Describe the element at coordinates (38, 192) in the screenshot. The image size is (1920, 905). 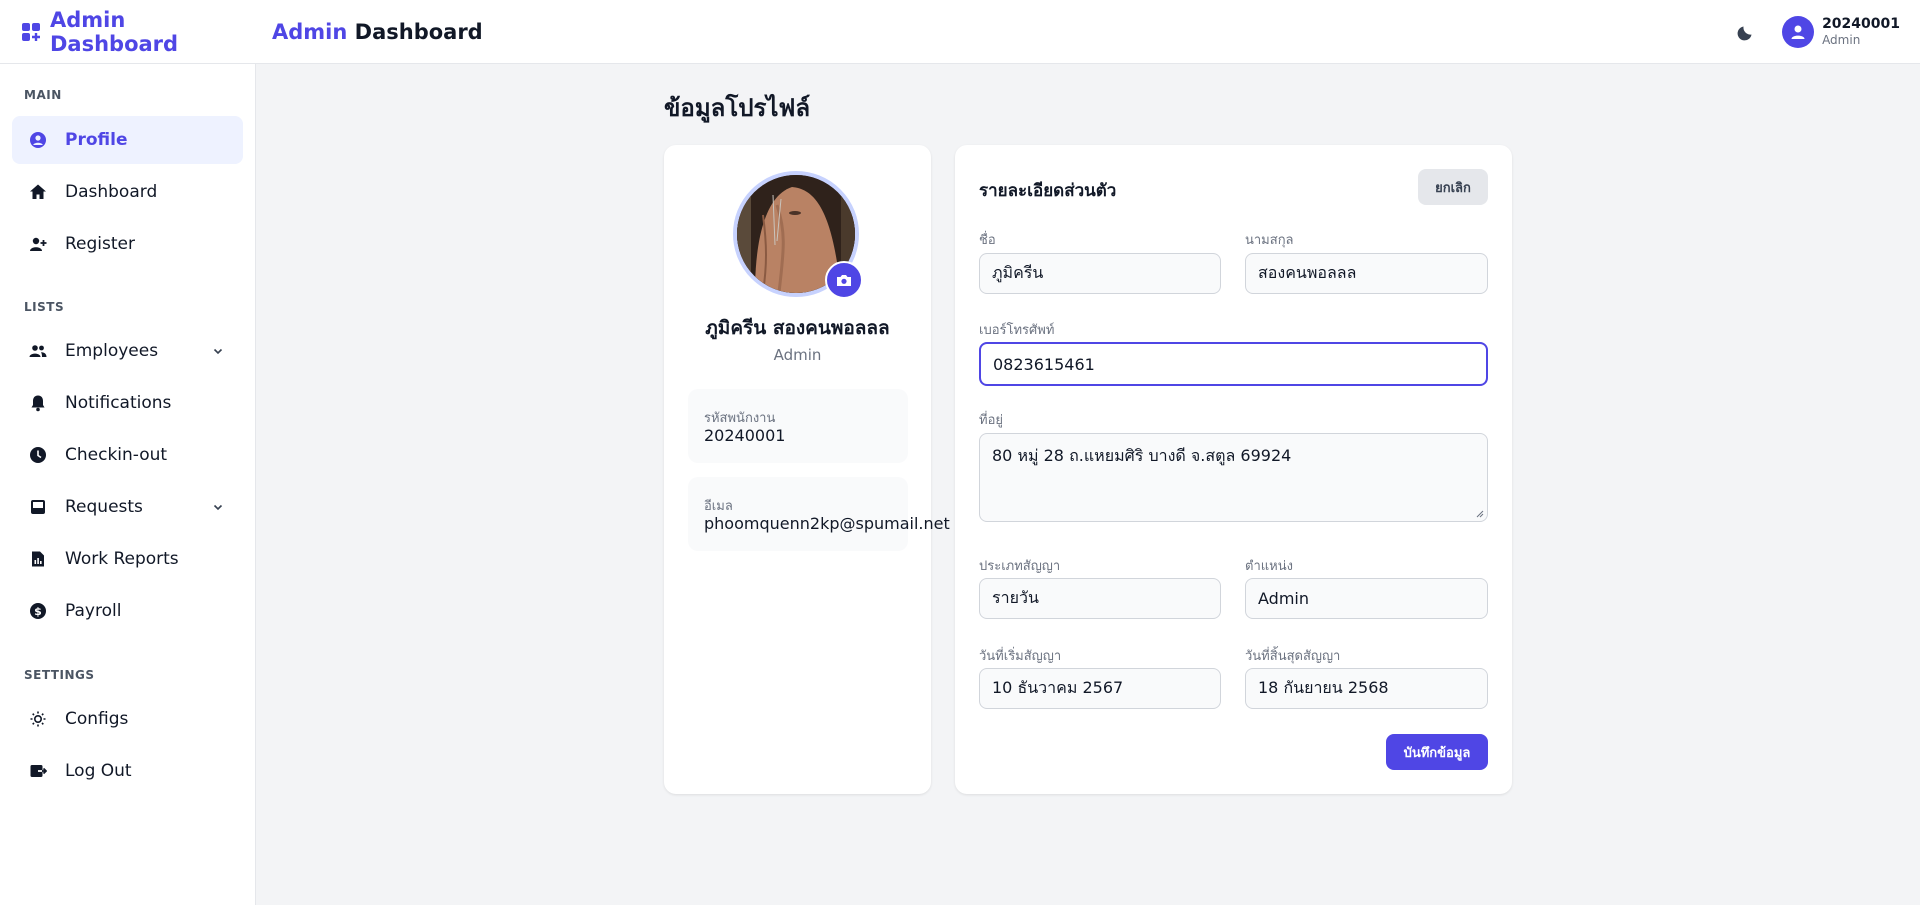
I see `home-icon` at that location.